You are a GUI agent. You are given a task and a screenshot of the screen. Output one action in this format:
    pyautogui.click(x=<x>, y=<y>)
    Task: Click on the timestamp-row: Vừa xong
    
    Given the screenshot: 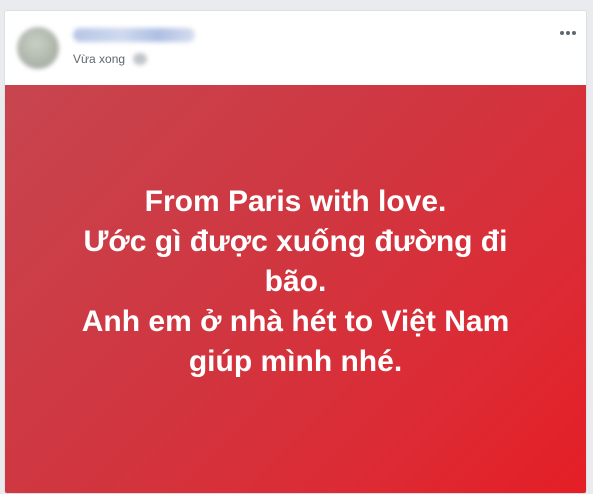 What is the action you would take?
    pyautogui.click(x=110, y=59)
    